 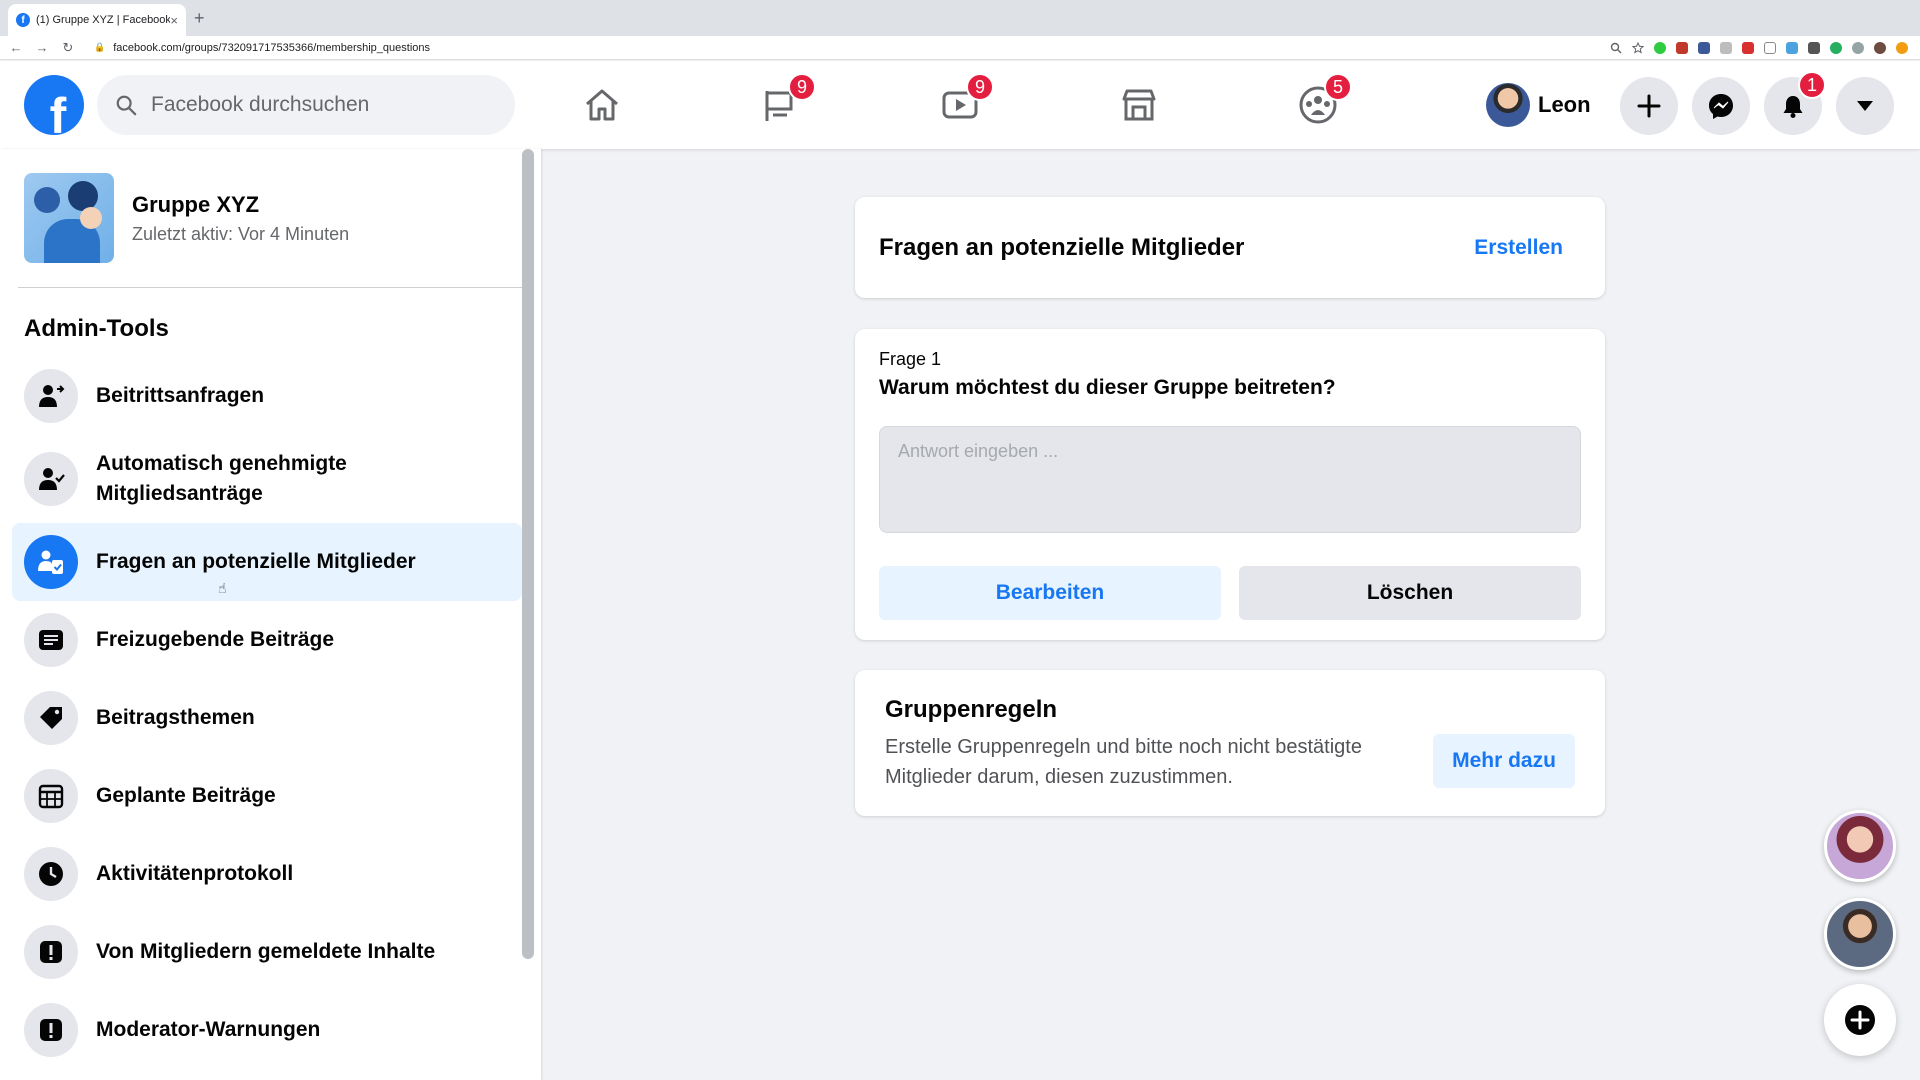 What do you see at coordinates (1704, 47) in the screenshot?
I see `extension-facebook-icon` at bounding box center [1704, 47].